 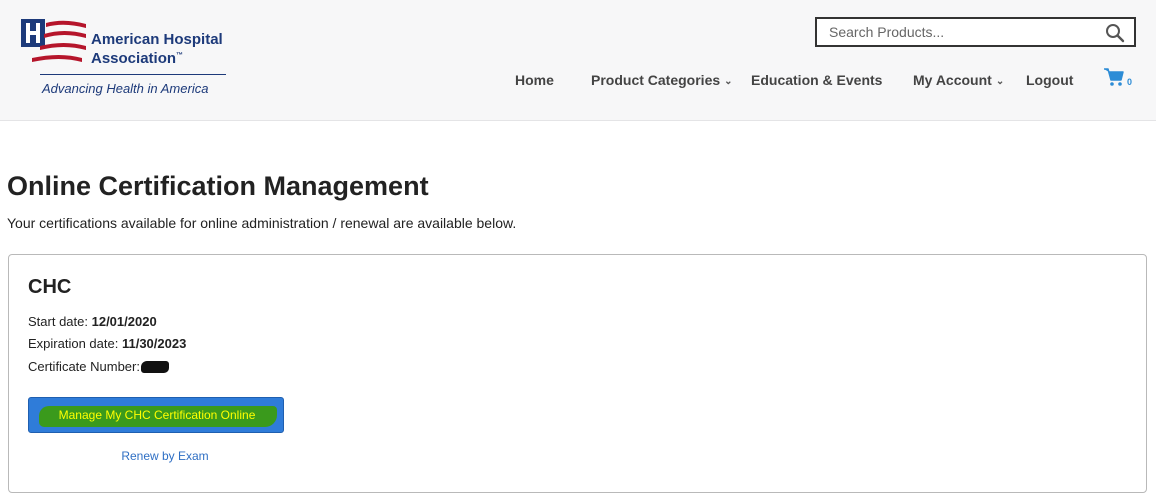 I want to click on nav-education-events: Education & Events, so click(x=816, y=80).